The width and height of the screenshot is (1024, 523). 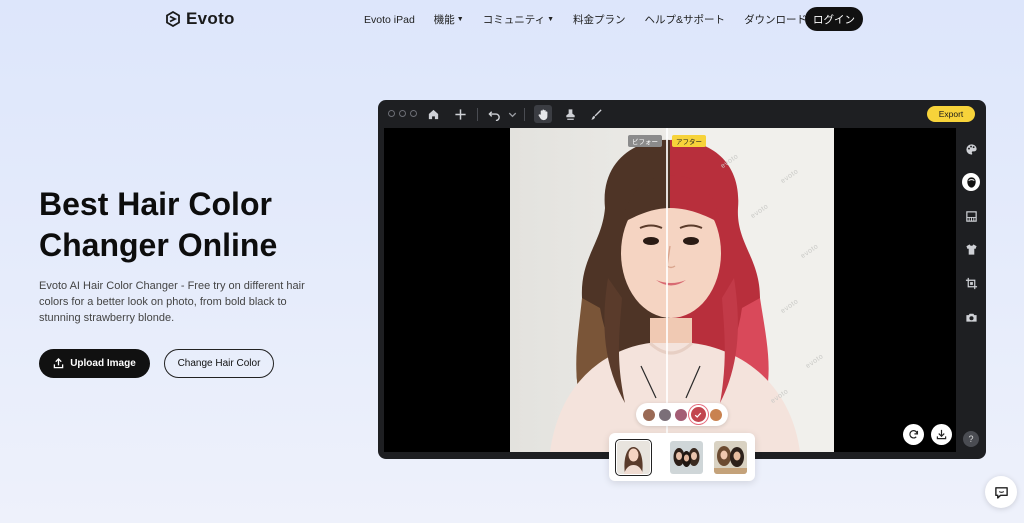 What do you see at coordinates (971, 293) in the screenshot?
I see `right-tool-panel: ?` at bounding box center [971, 293].